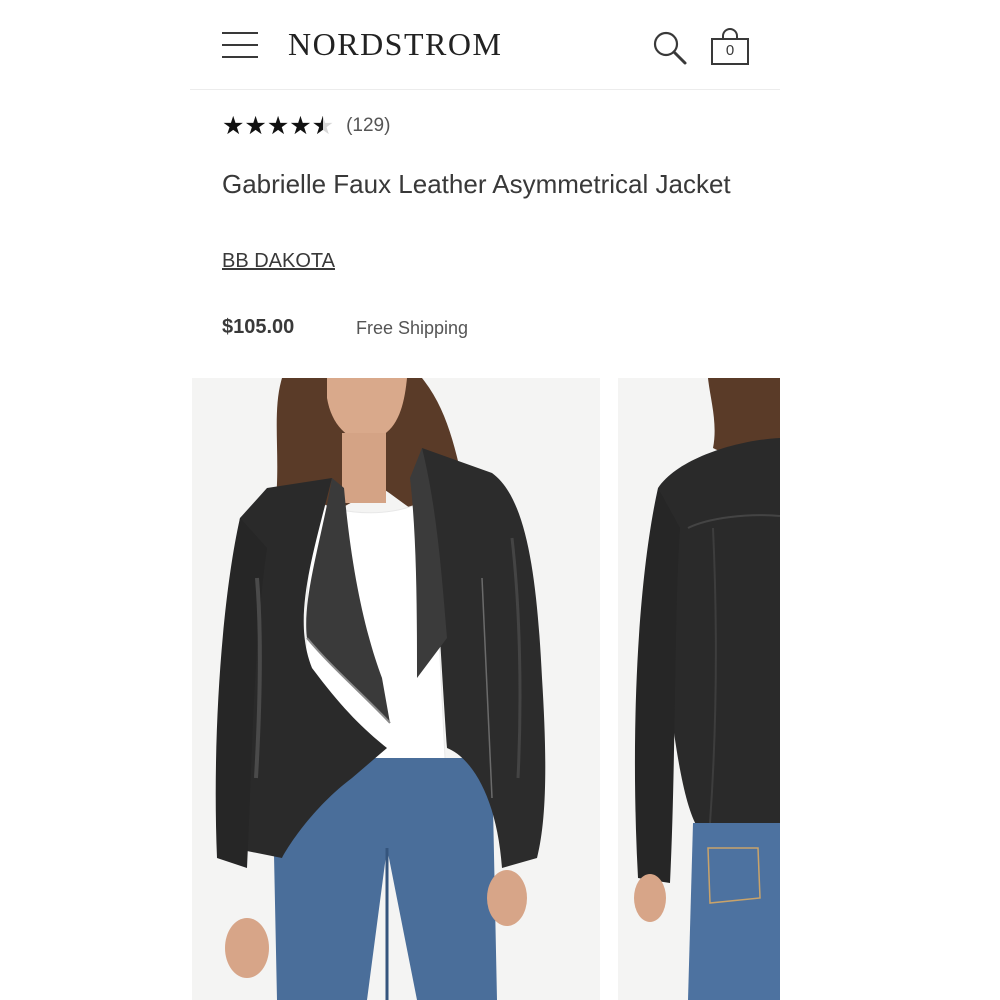 The image size is (1000, 1000). I want to click on rating-stars: ★★★★★ ★★★★★, so click(278, 126).